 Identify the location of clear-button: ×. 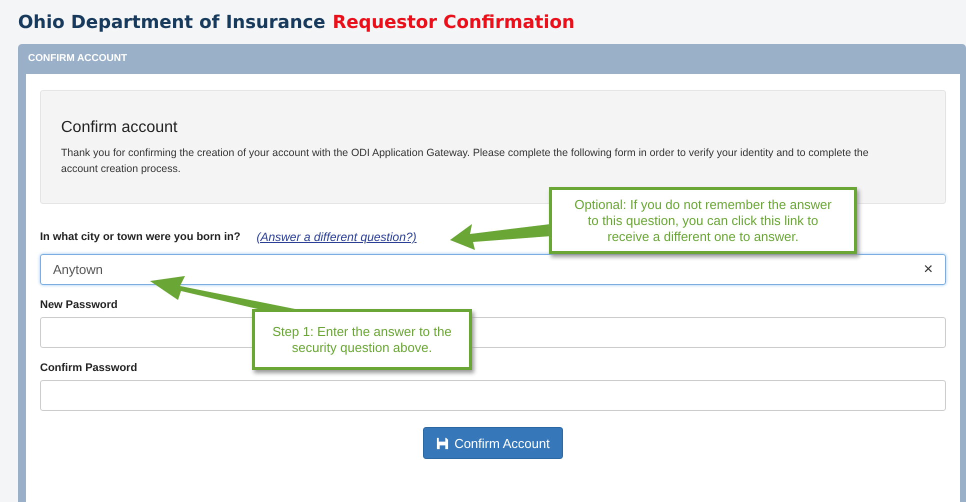
(928, 269).